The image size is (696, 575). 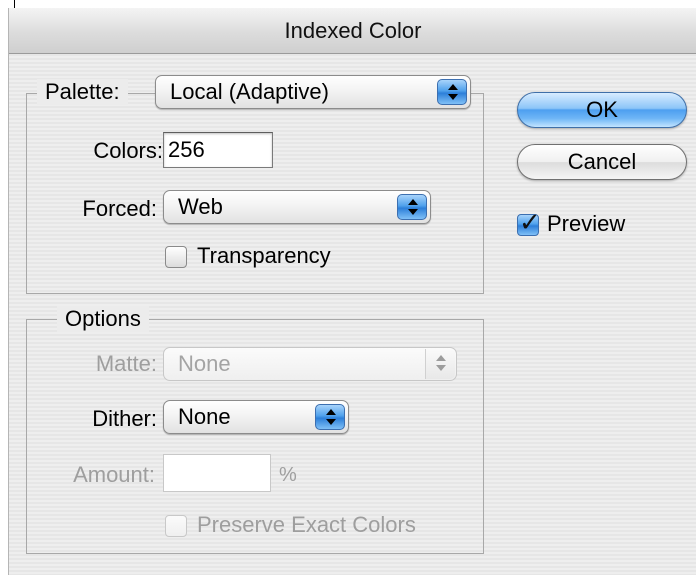 What do you see at coordinates (330, 417) in the screenshot?
I see `dither-select-arrows-icon` at bounding box center [330, 417].